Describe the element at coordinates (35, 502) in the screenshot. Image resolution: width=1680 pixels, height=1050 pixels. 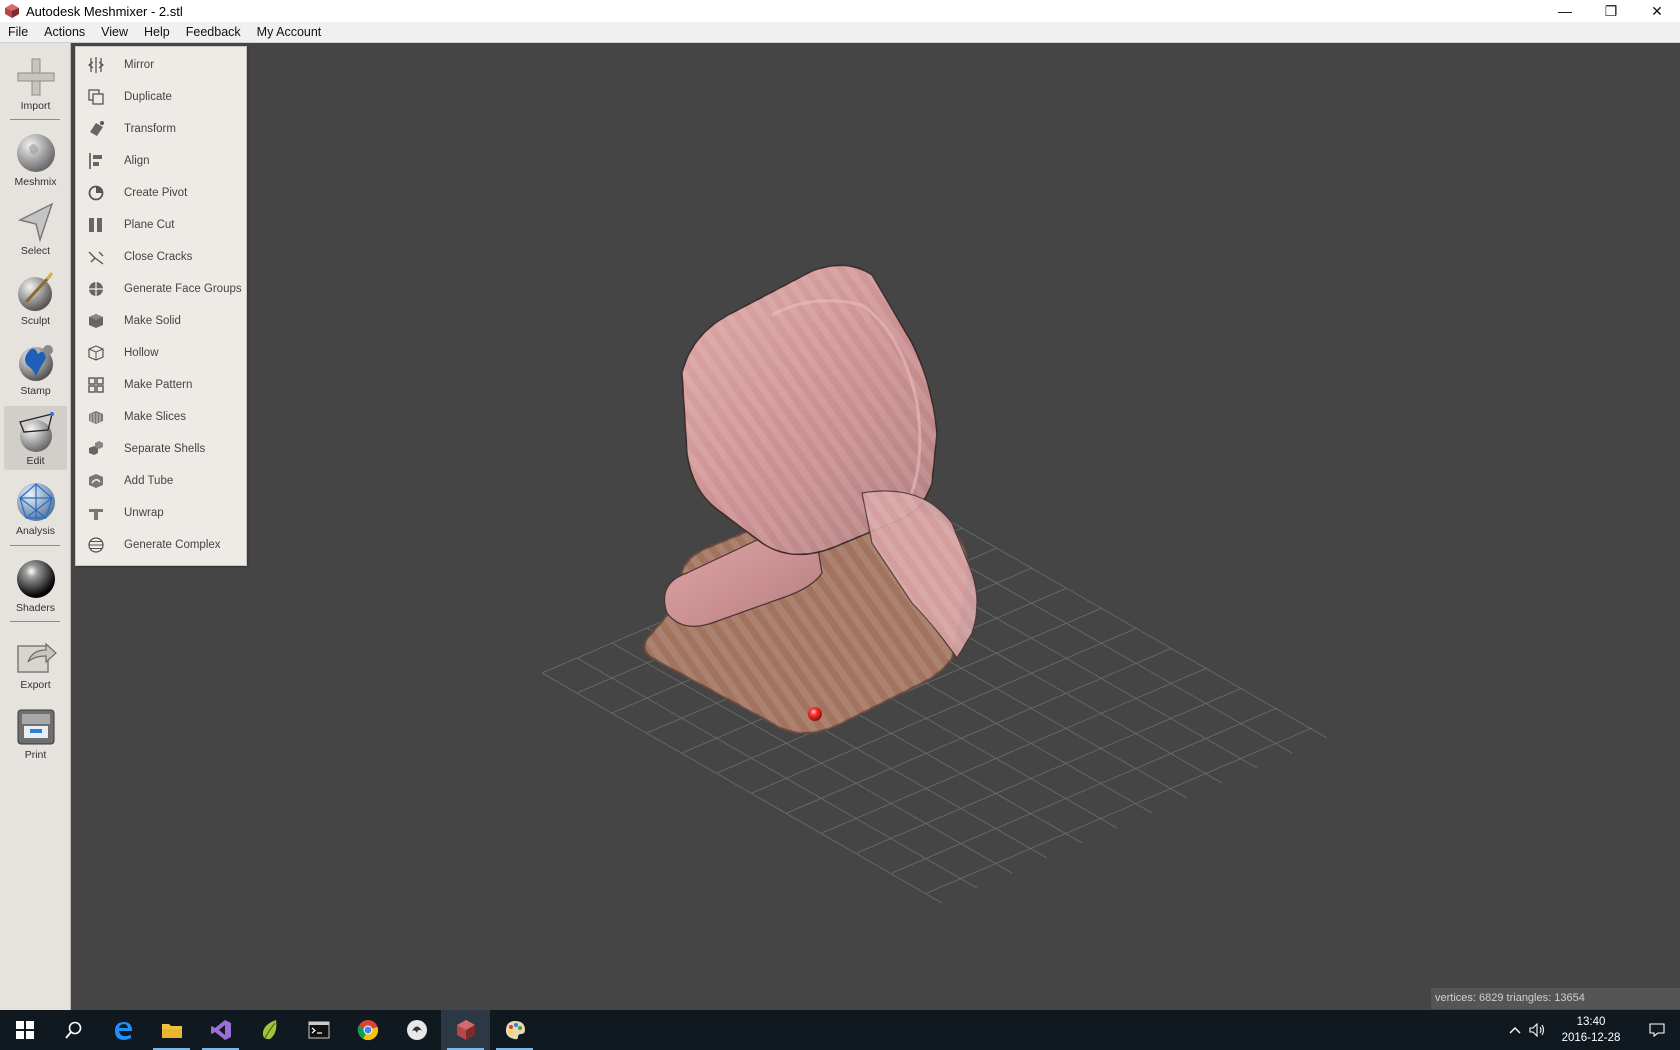
I see `analysis-sphere-icon` at that location.